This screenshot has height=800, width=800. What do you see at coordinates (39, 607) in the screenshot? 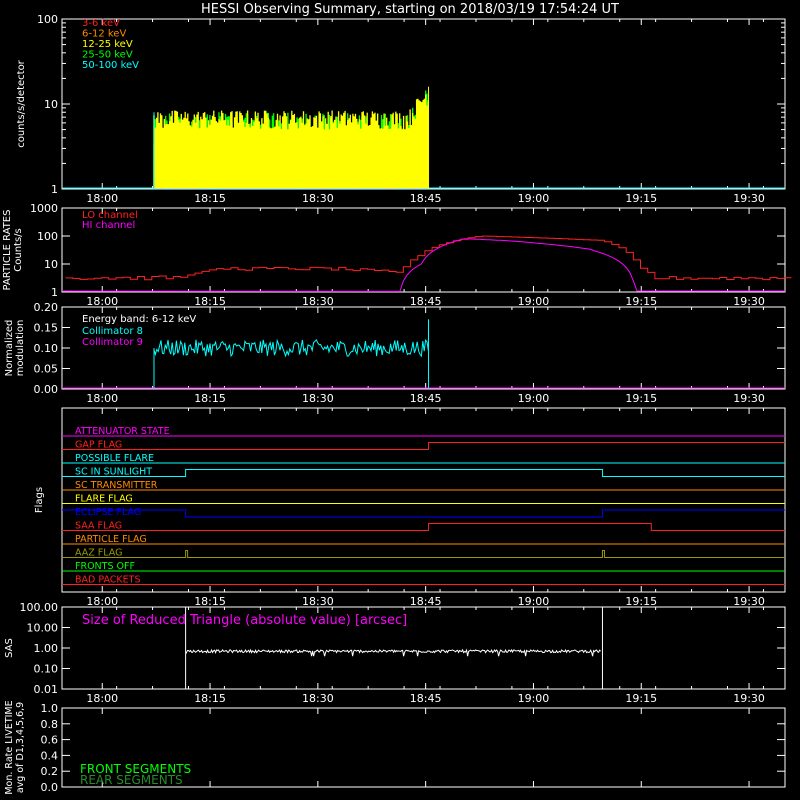
I see `y-tick-label: 100.00` at bounding box center [39, 607].